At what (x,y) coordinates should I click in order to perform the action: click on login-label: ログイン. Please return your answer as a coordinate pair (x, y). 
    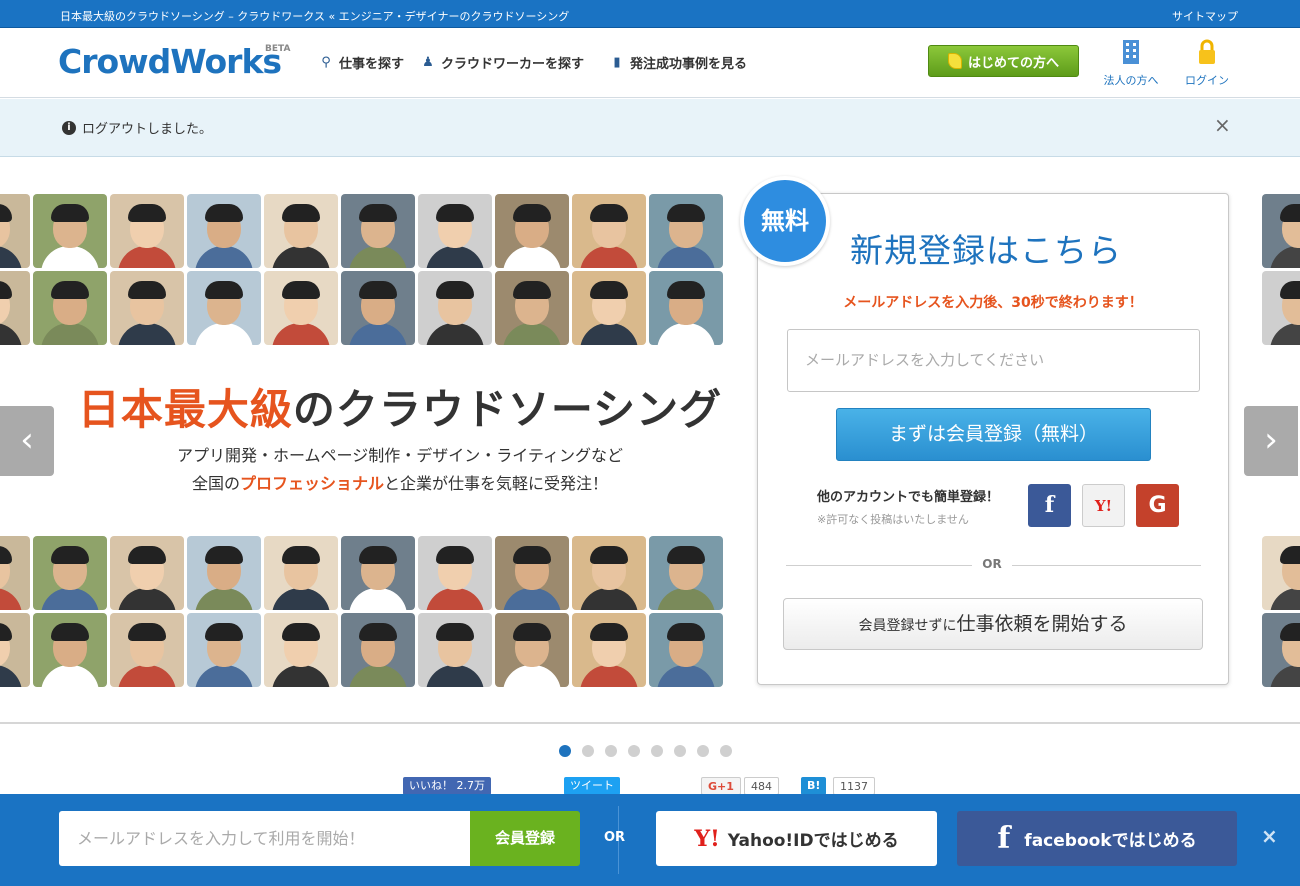
    Looking at the image, I should click on (1207, 80).